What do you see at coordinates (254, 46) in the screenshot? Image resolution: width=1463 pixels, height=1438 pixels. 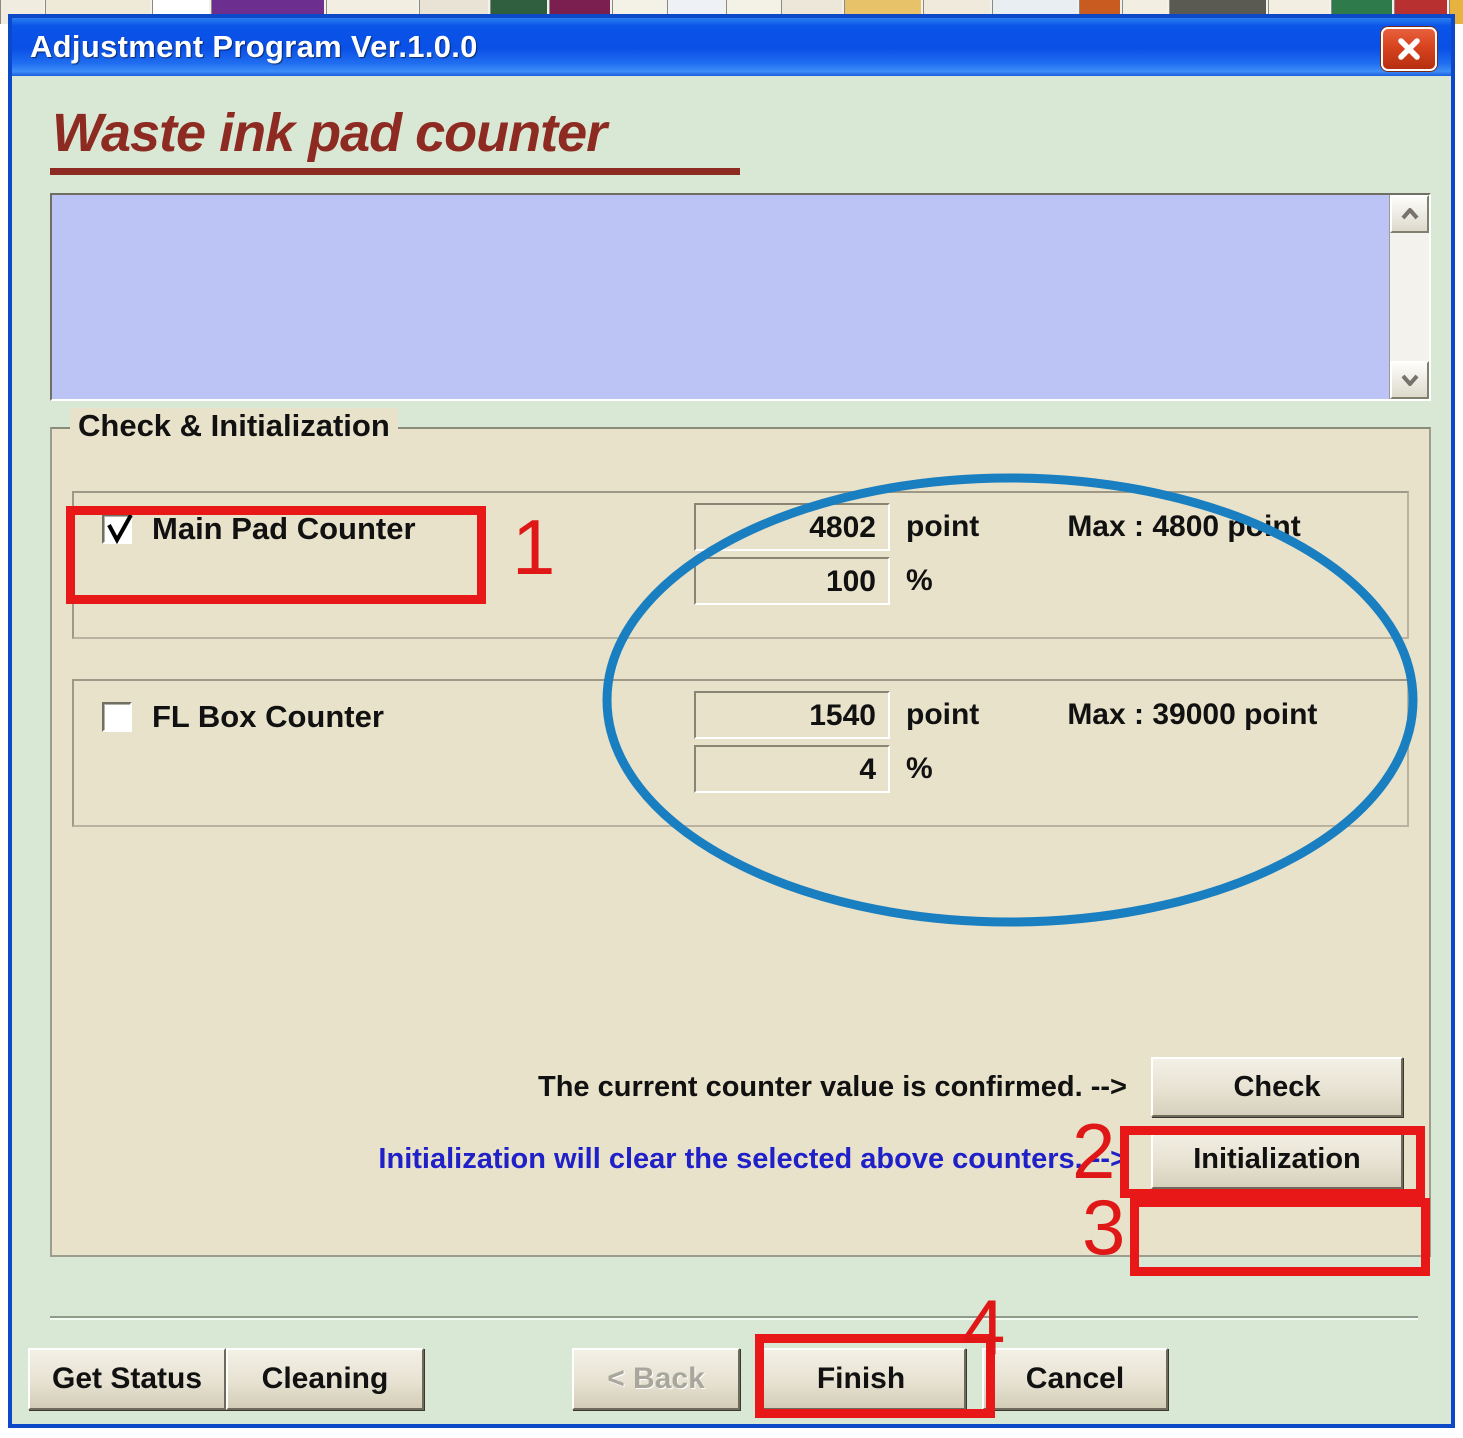 I see `window-title: Adjustment Program Ver.1.0.0` at bounding box center [254, 46].